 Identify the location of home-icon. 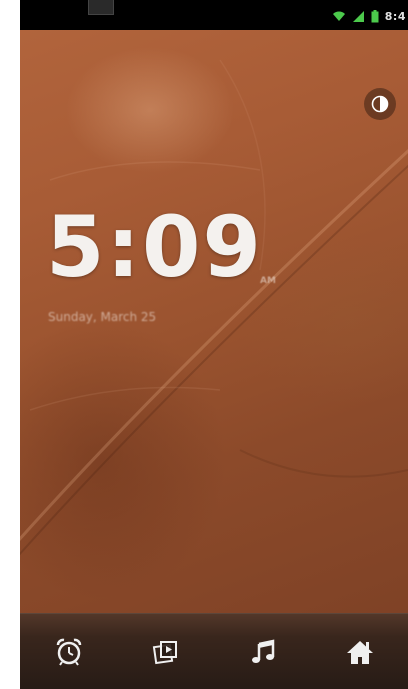
(359, 652).